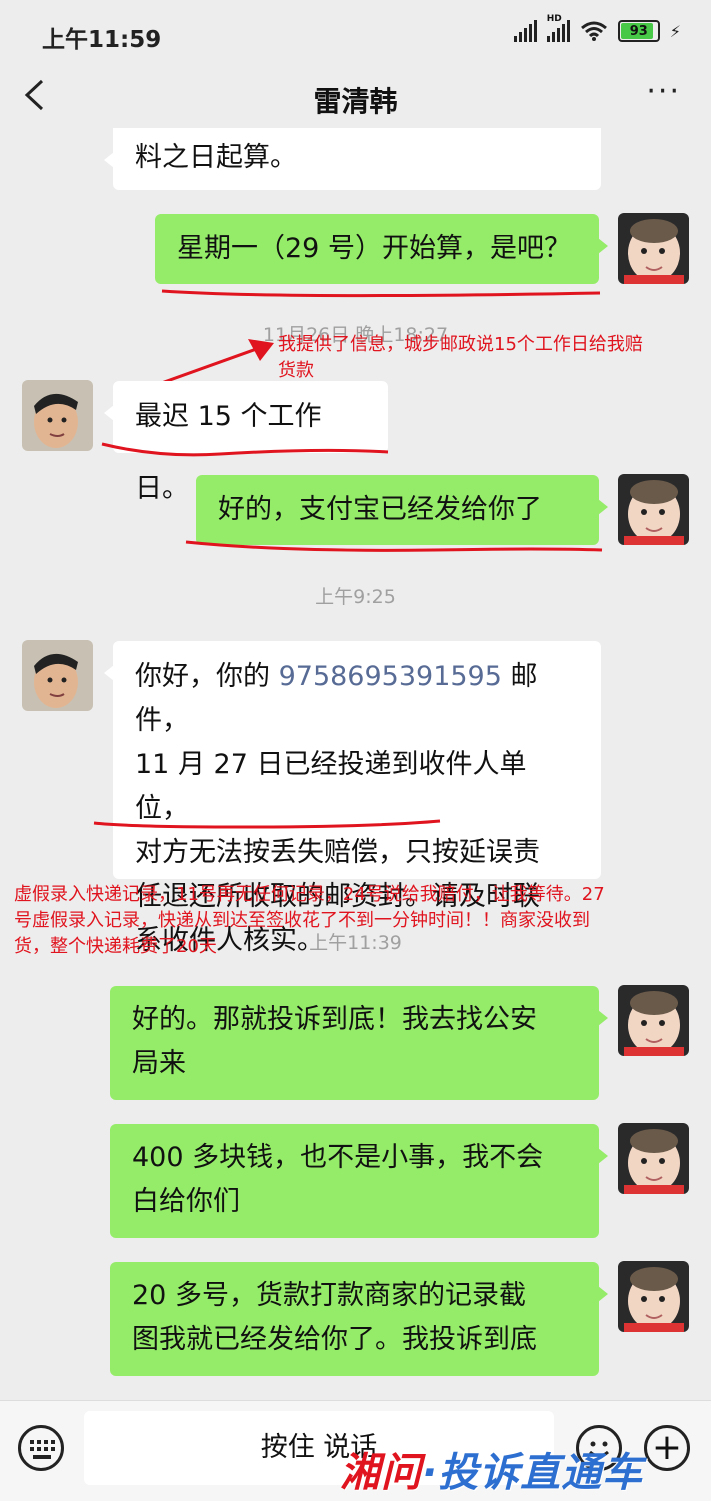 This screenshot has height=1501, width=711. What do you see at coordinates (355, 34) in the screenshot?
I see `status-bar: 上午11:59 HD 93 ⚡` at bounding box center [355, 34].